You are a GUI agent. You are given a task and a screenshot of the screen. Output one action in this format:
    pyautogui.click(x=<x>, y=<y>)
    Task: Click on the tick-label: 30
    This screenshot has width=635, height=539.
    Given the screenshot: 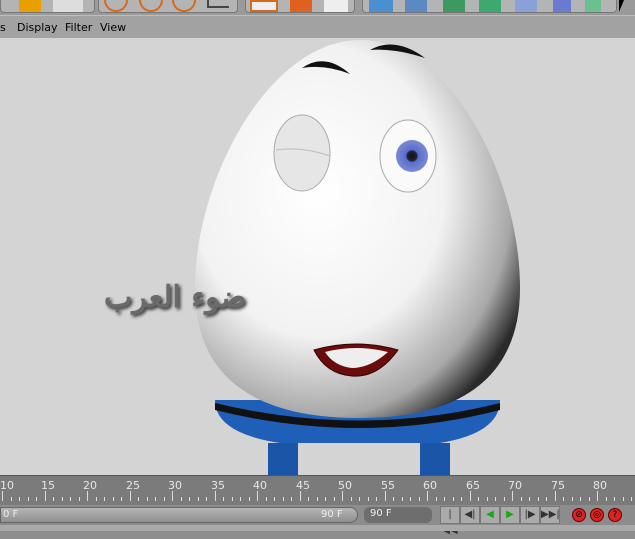 What is the action you would take?
    pyautogui.click(x=175, y=485)
    